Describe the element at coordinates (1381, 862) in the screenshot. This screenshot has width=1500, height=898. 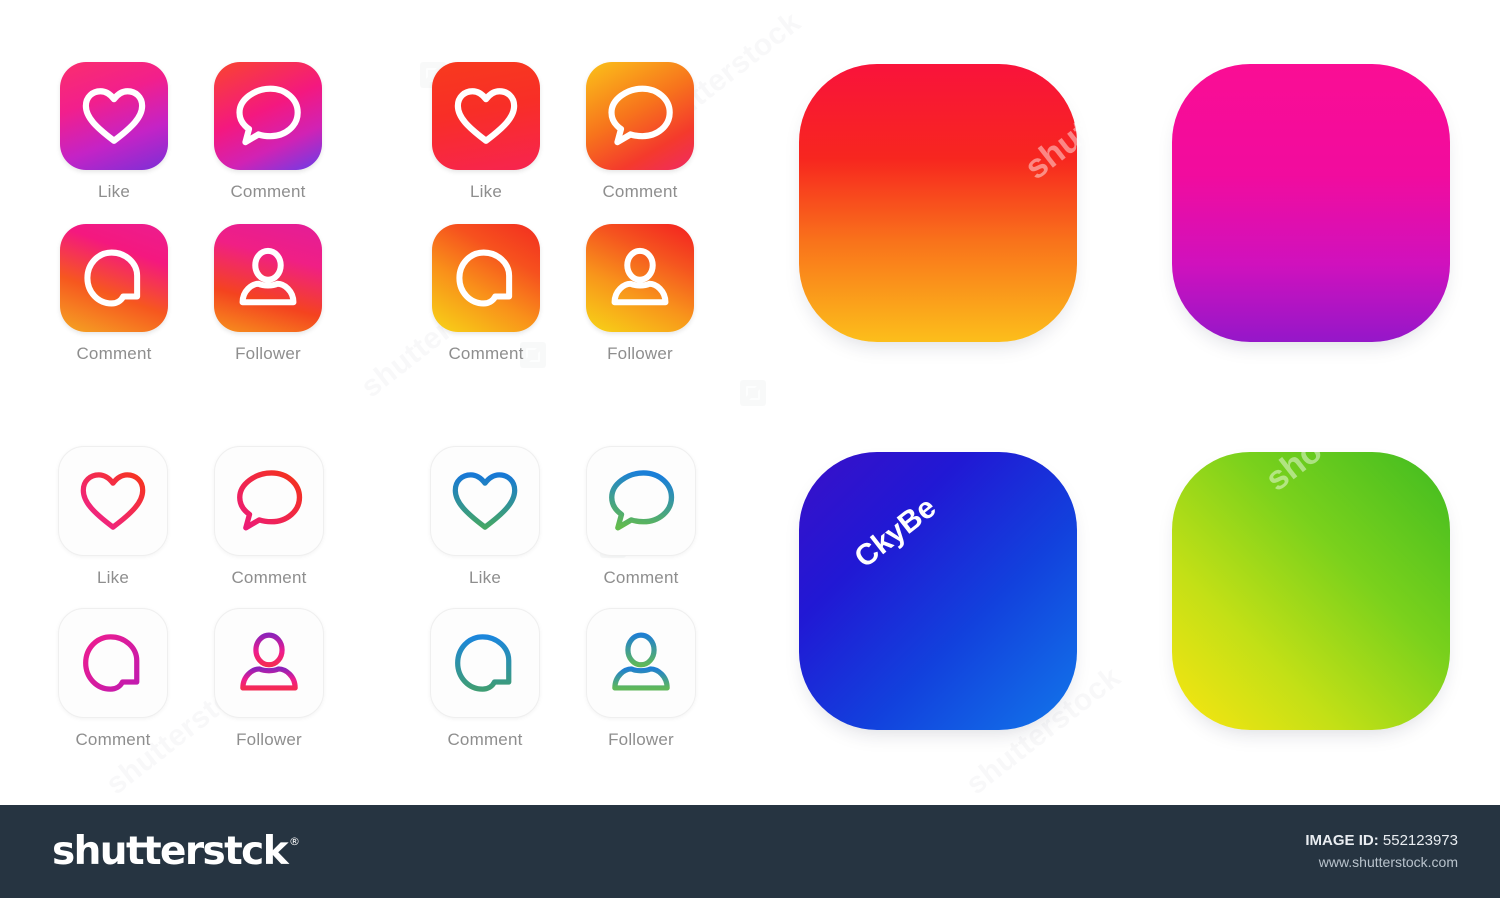
I see `banner-url: www.shutterstock.com` at that location.